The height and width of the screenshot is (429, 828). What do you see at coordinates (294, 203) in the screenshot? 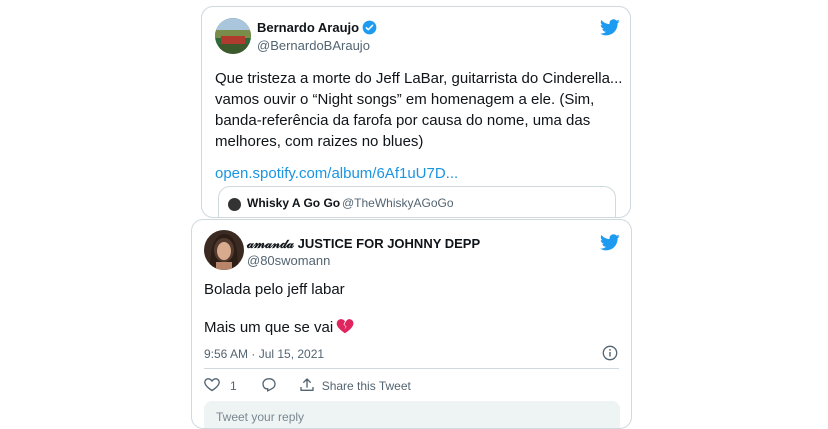
I see `quoted-display-name: Whisky A Go Go` at bounding box center [294, 203].